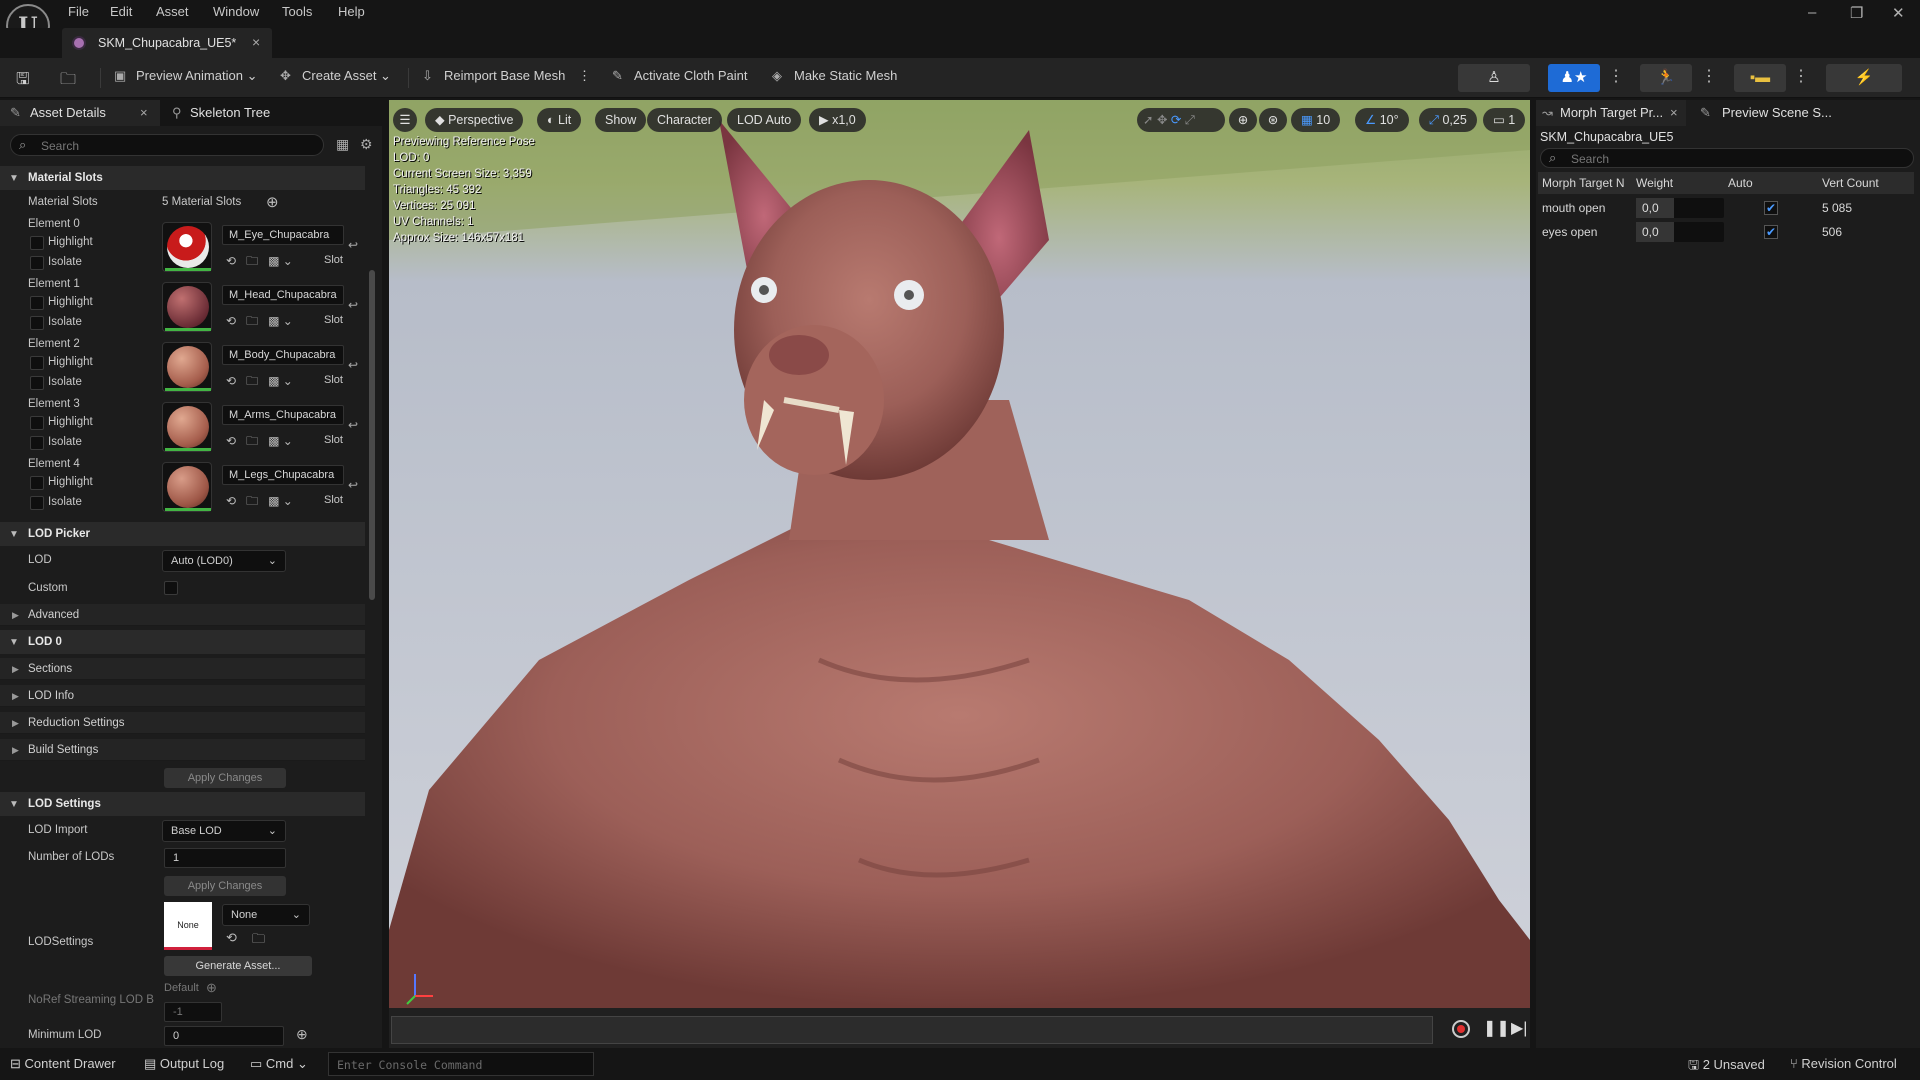  What do you see at coordinates (372, 435) in the screenshot?
I see `details-scrollbar` at bounding box center [372, 435].